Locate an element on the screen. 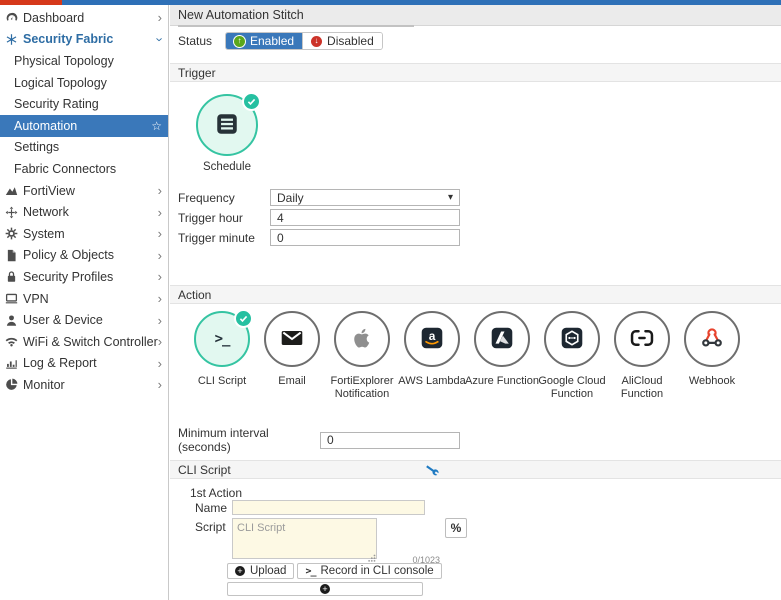 The image size is (781, 600). field-label: Trigger minute is located at coordinates (216, 237).